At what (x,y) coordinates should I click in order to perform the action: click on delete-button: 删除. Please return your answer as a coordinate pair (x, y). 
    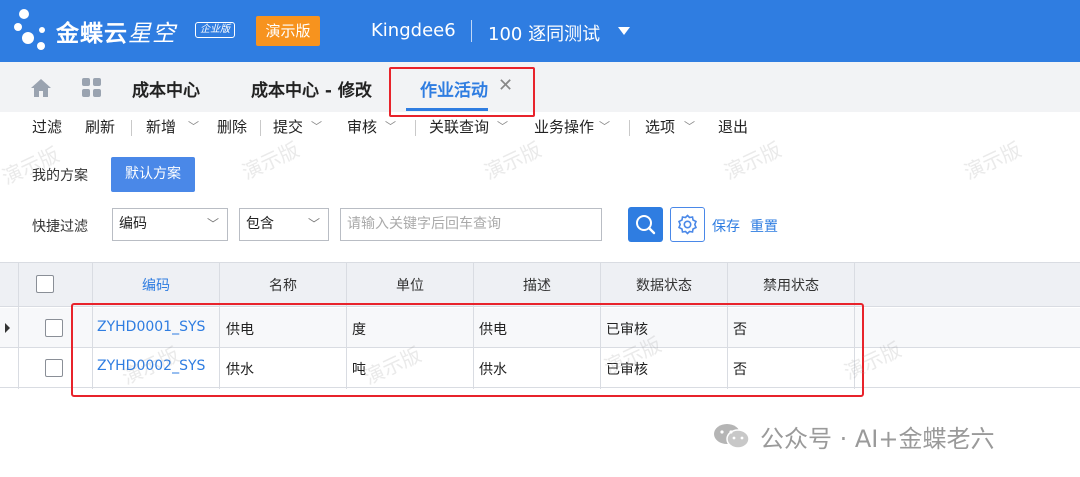
    Looking at the image, I should click on (232, 126).